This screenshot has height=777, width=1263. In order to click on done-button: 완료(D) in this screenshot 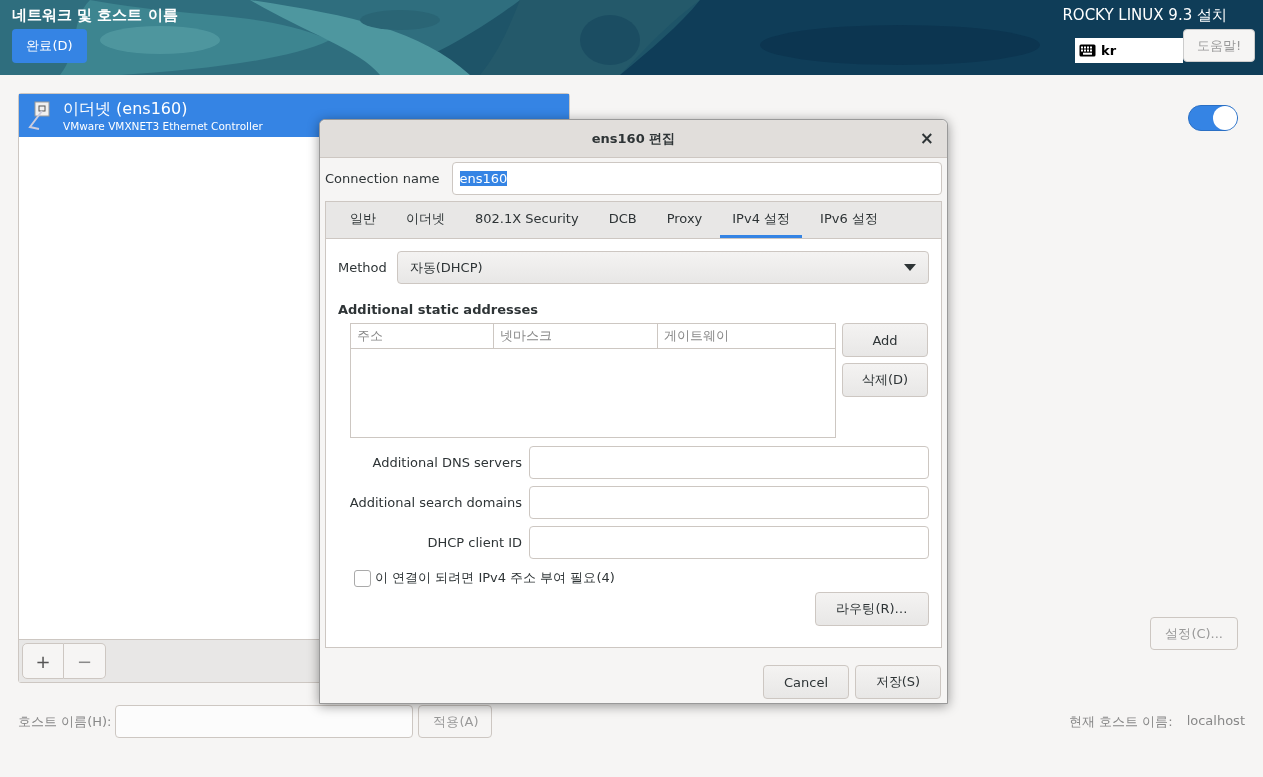, I will do `click(49, 46)`.